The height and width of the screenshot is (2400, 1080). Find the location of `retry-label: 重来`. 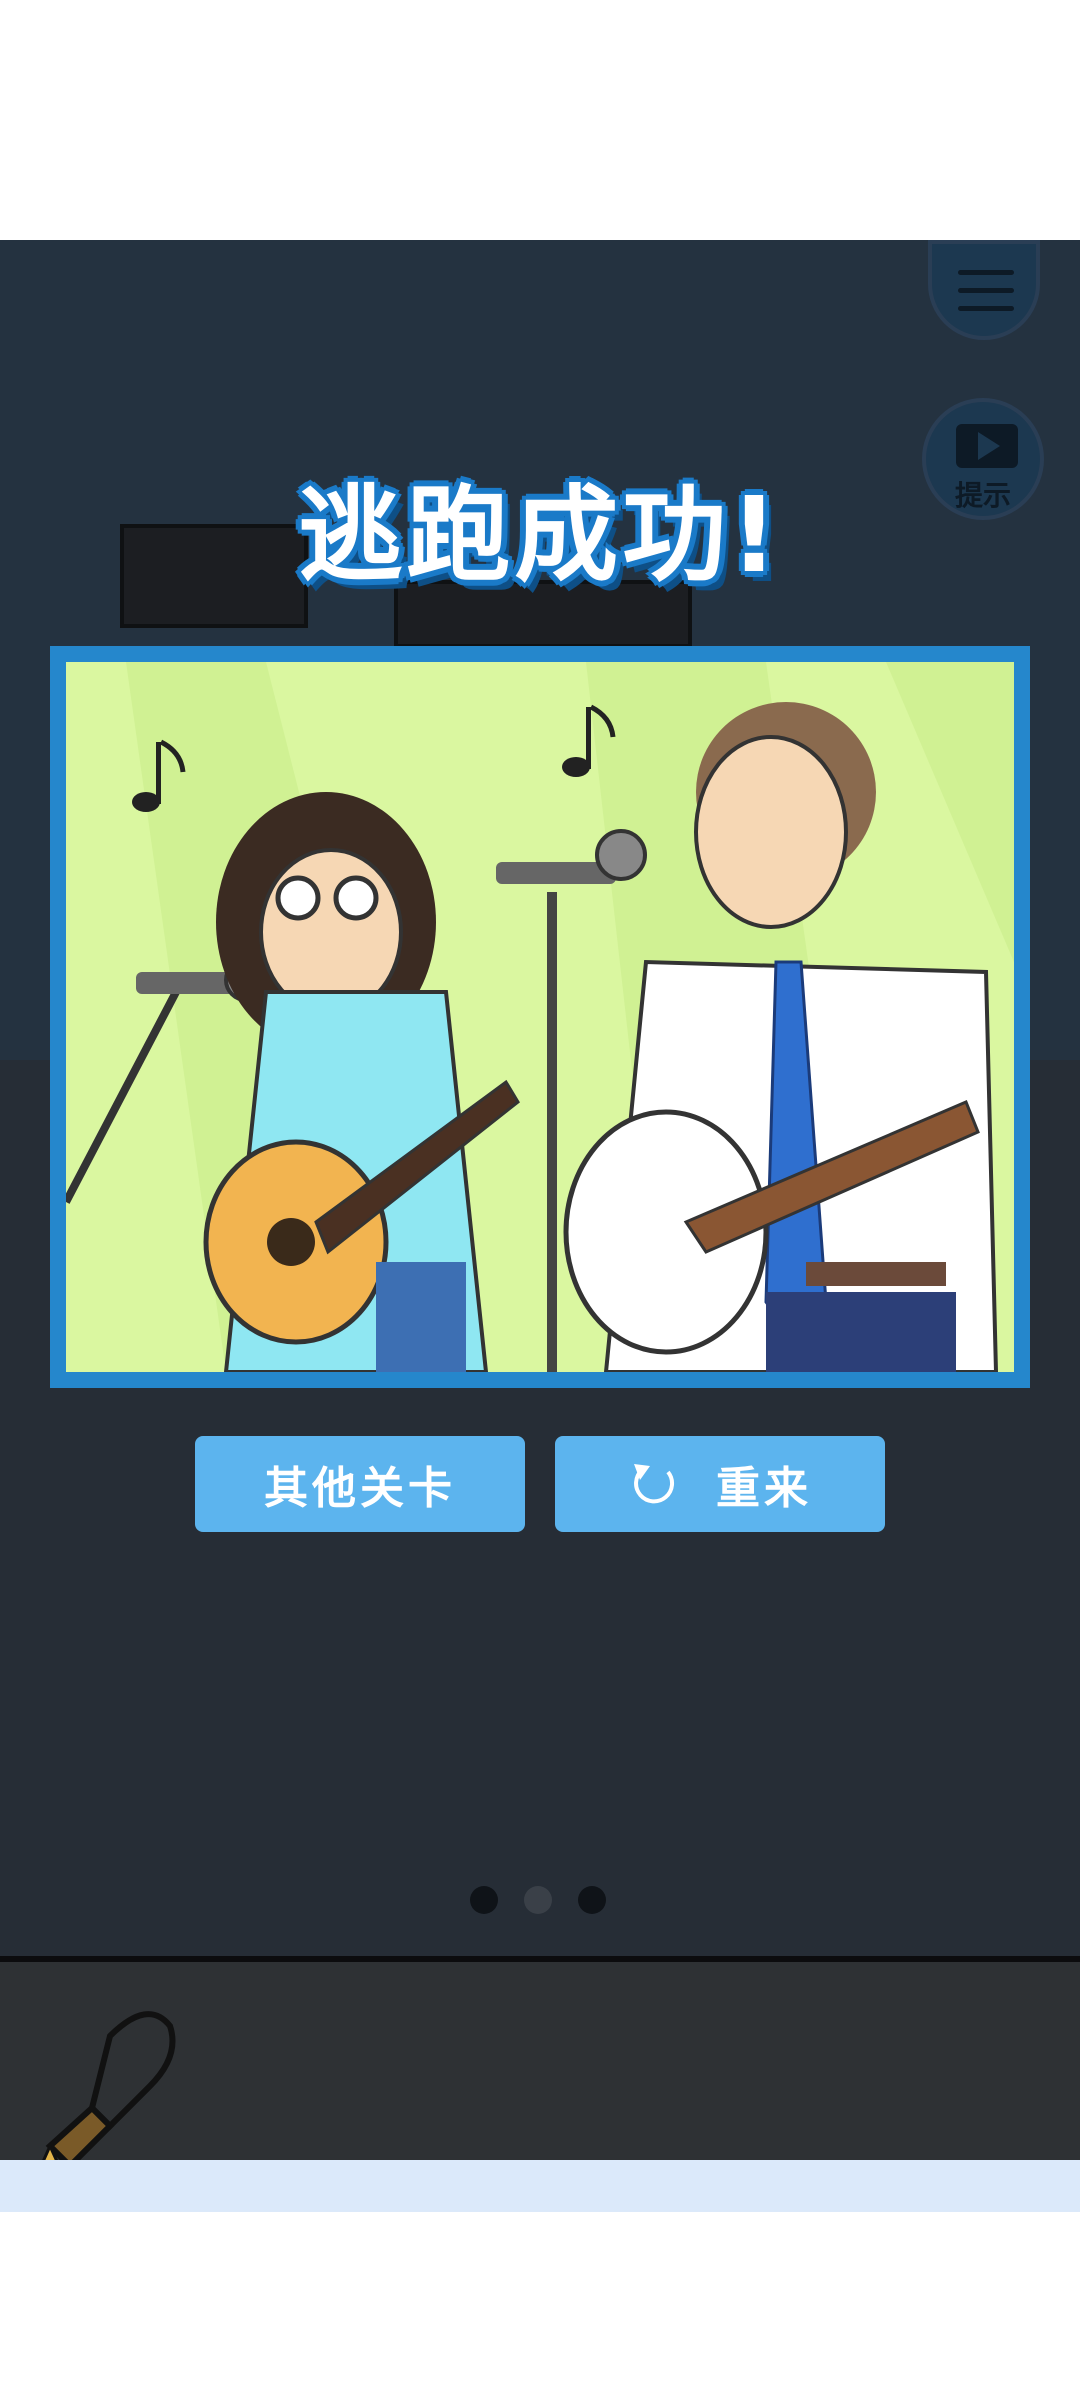

retry-label: 重来 is located at coordinates (764, 1488).